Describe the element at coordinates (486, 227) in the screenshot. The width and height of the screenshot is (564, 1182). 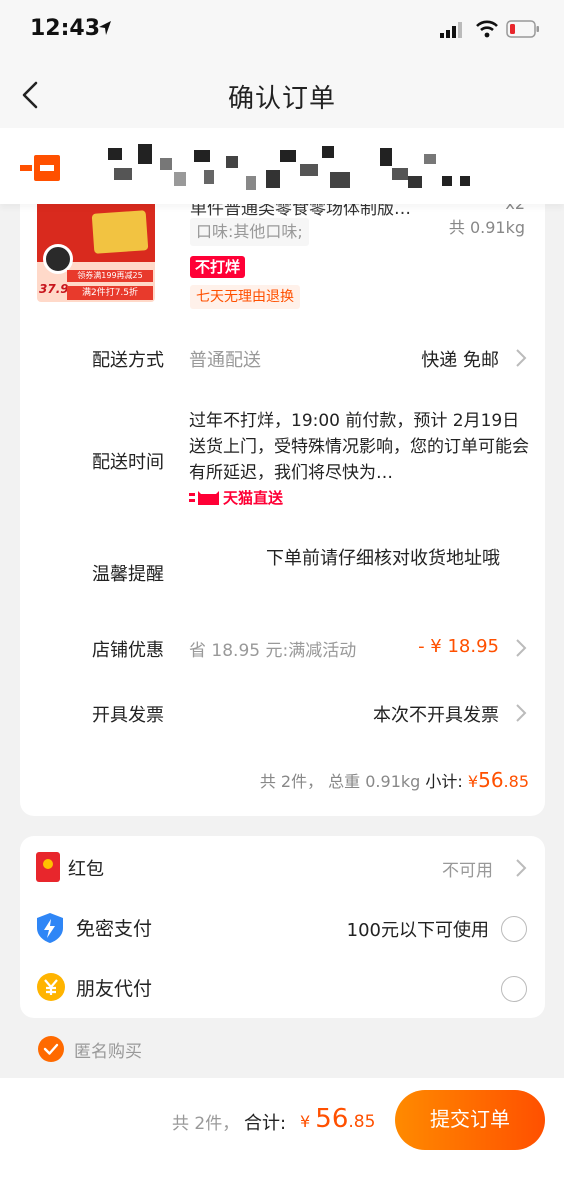
I see `product-weight: 共 0.91kg` at that location.